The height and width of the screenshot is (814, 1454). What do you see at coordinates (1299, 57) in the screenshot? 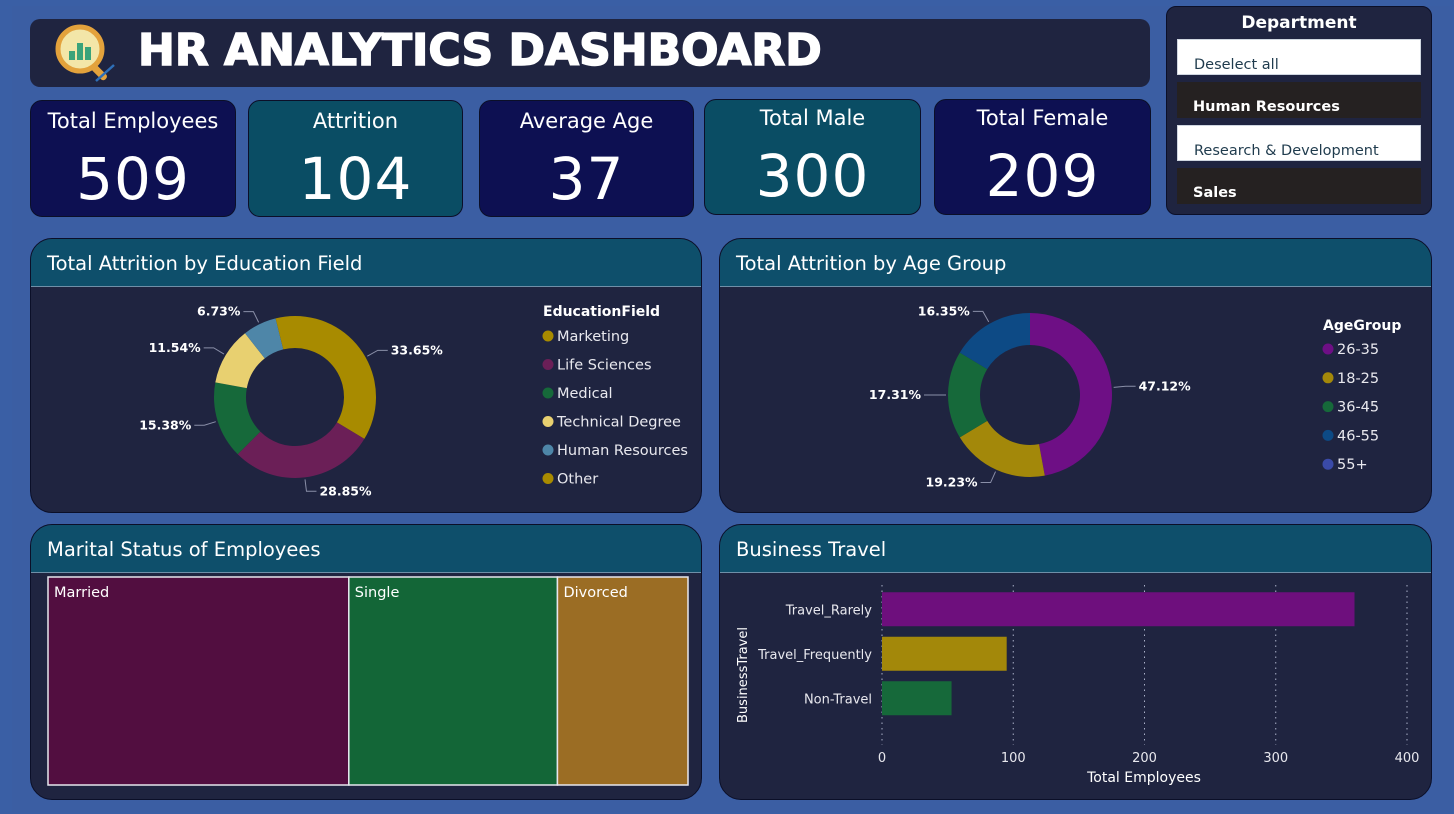
I see `slicer-option-deselect-all: Deselect all` at bounding box center [1299, 57].